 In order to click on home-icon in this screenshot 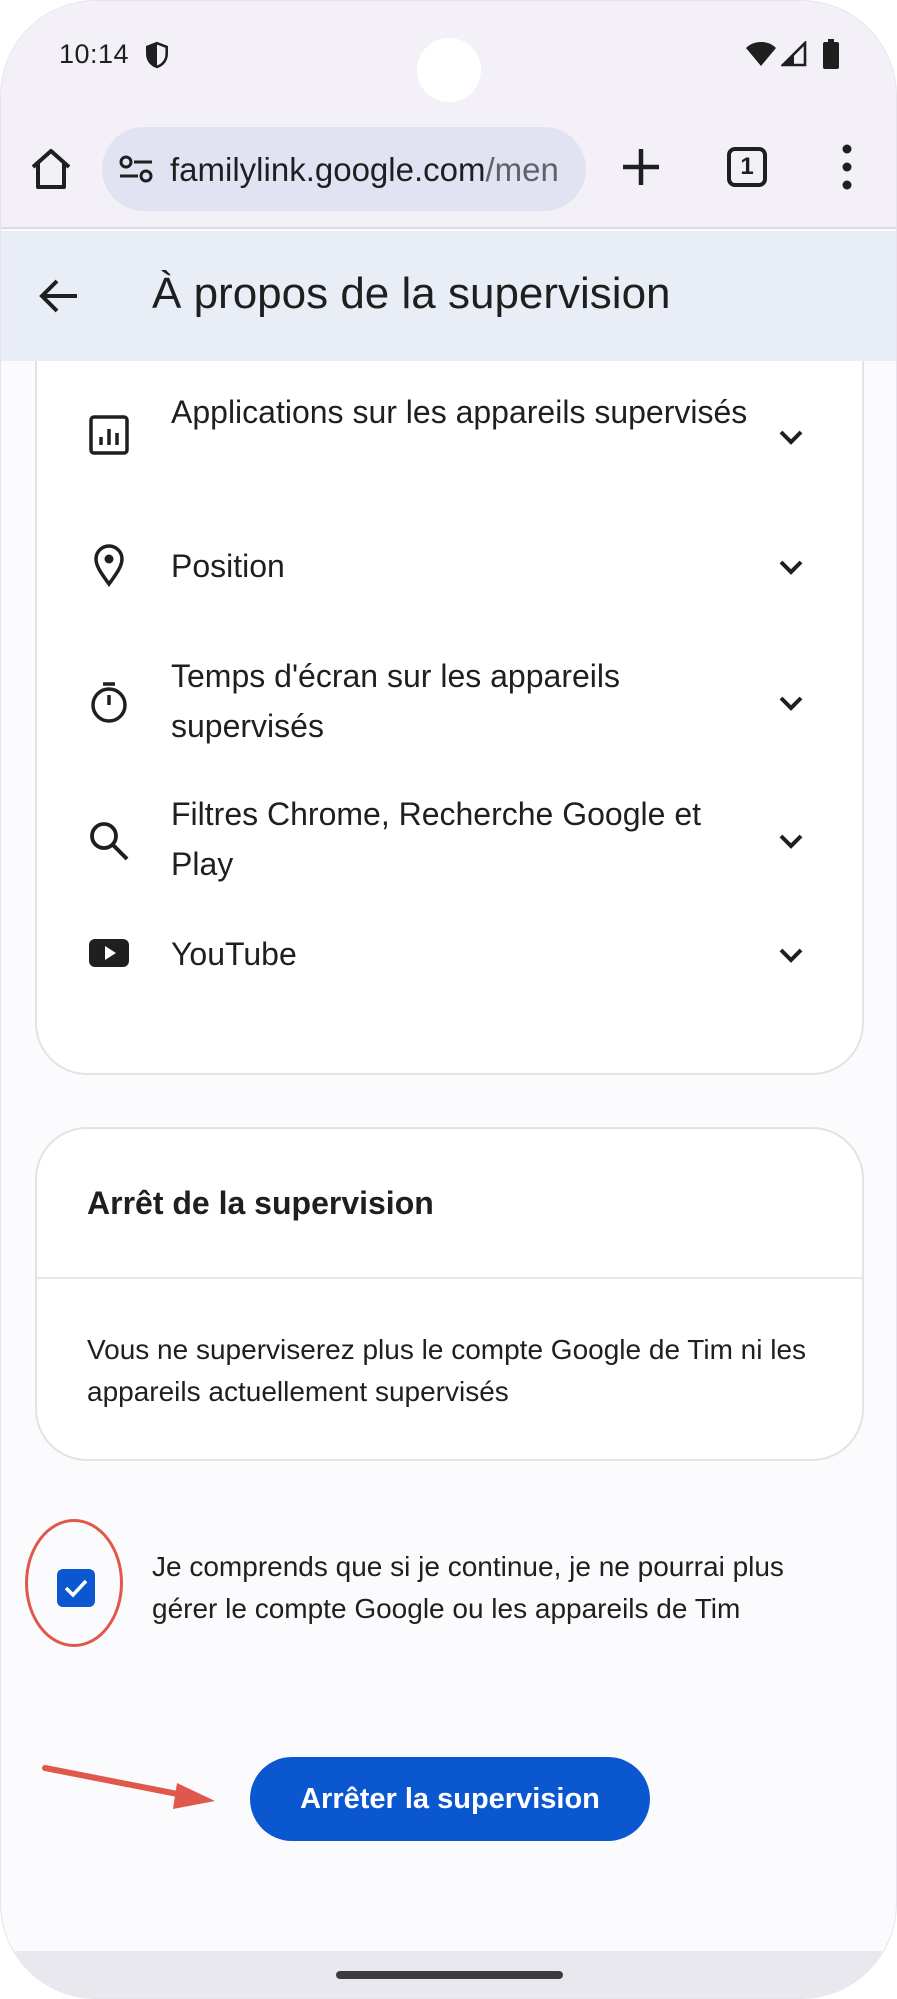, I will do `click(51, 169)`.